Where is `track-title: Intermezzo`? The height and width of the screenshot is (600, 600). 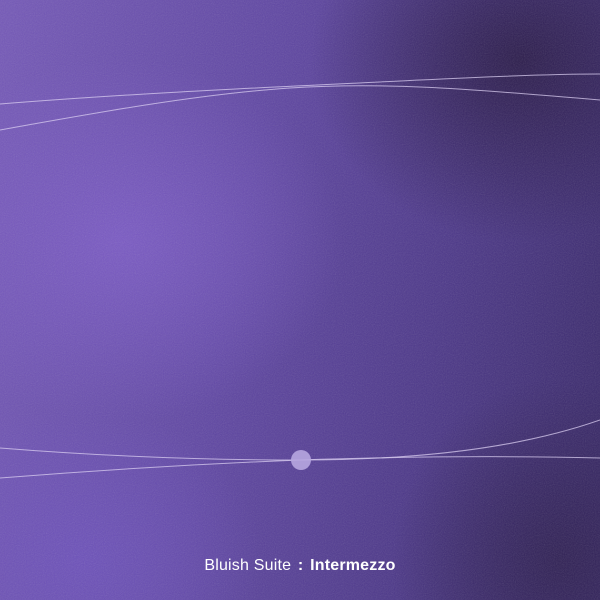 track-title: Intermezzo is located at coordinates (353, 565).